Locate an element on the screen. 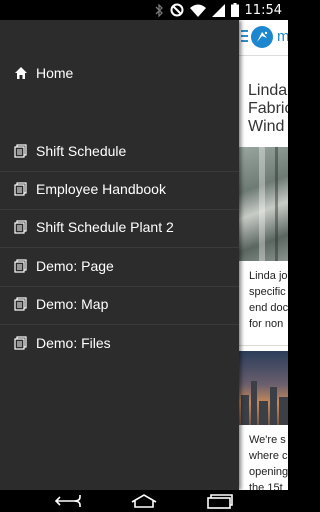  article-title-line: Wind is located at coordinates (266, 126).